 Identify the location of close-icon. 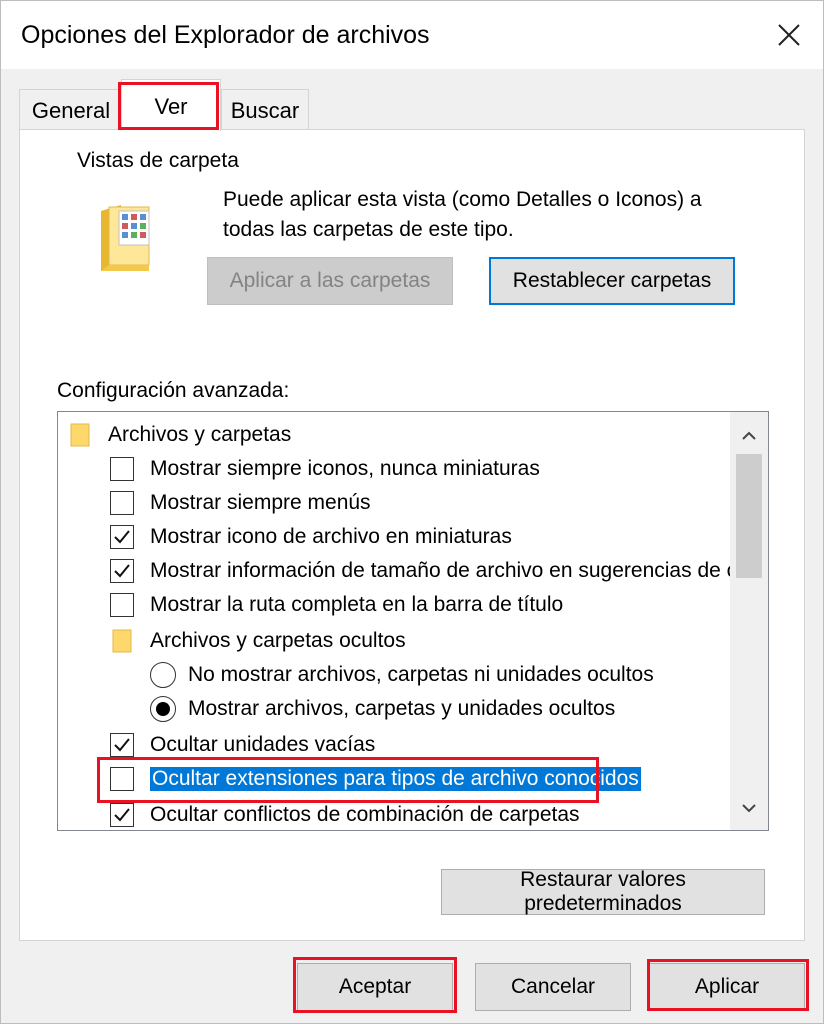
(789, 35).